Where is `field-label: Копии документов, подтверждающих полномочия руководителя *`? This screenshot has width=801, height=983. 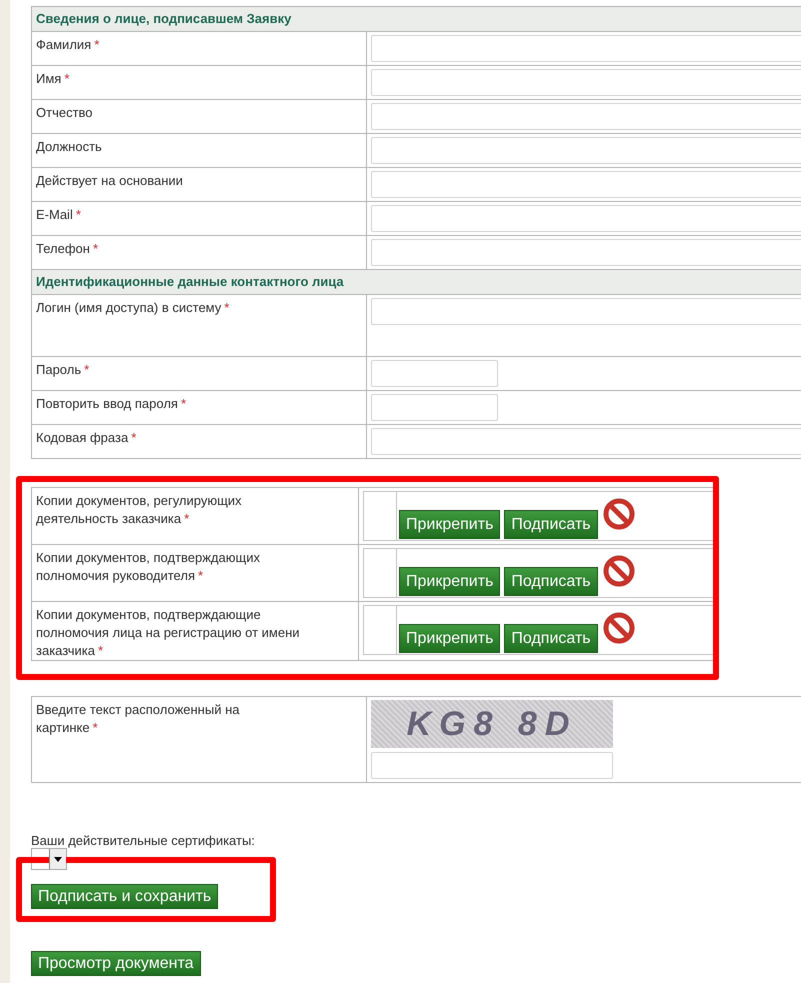
field-label: Копии документов, подтверждающих полномочия руководителя * is located at coordinates (148, 566).